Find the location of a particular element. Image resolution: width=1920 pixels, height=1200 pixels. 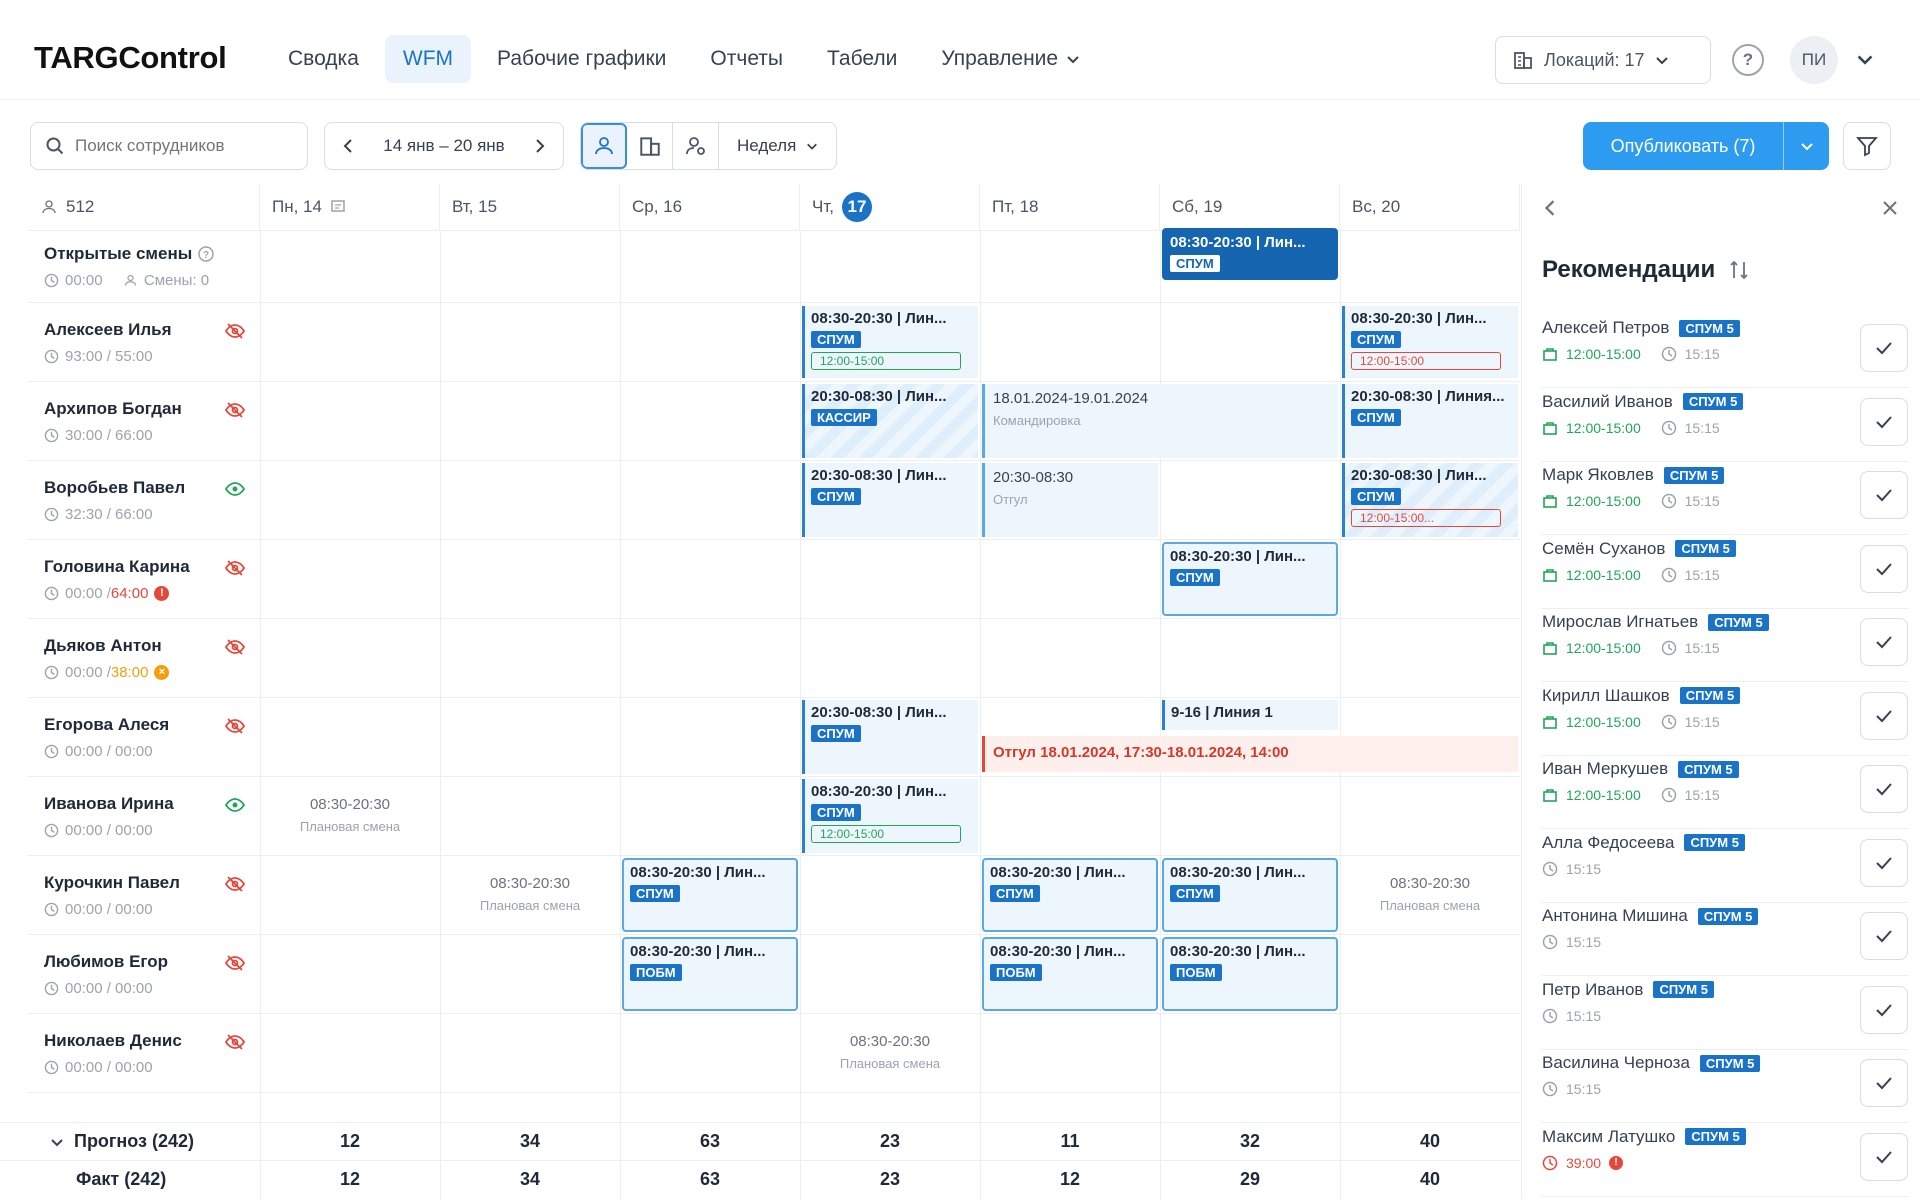

view-employees-button is located at coordinates (604, 146).